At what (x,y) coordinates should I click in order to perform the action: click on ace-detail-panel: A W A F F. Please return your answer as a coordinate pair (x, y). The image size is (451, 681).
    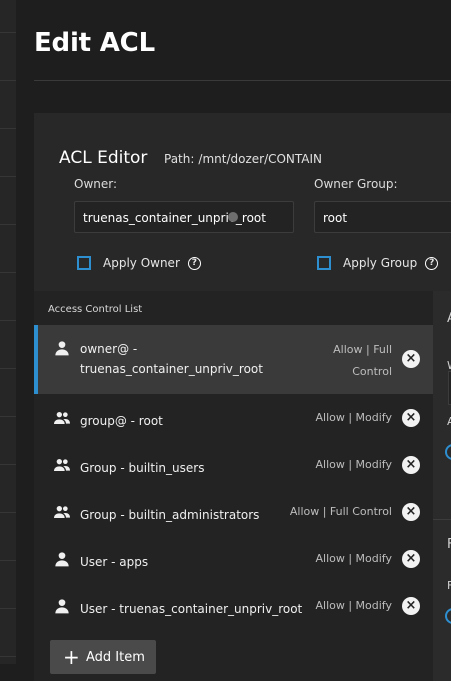
    Looking at the image, I should click on (442, 486).